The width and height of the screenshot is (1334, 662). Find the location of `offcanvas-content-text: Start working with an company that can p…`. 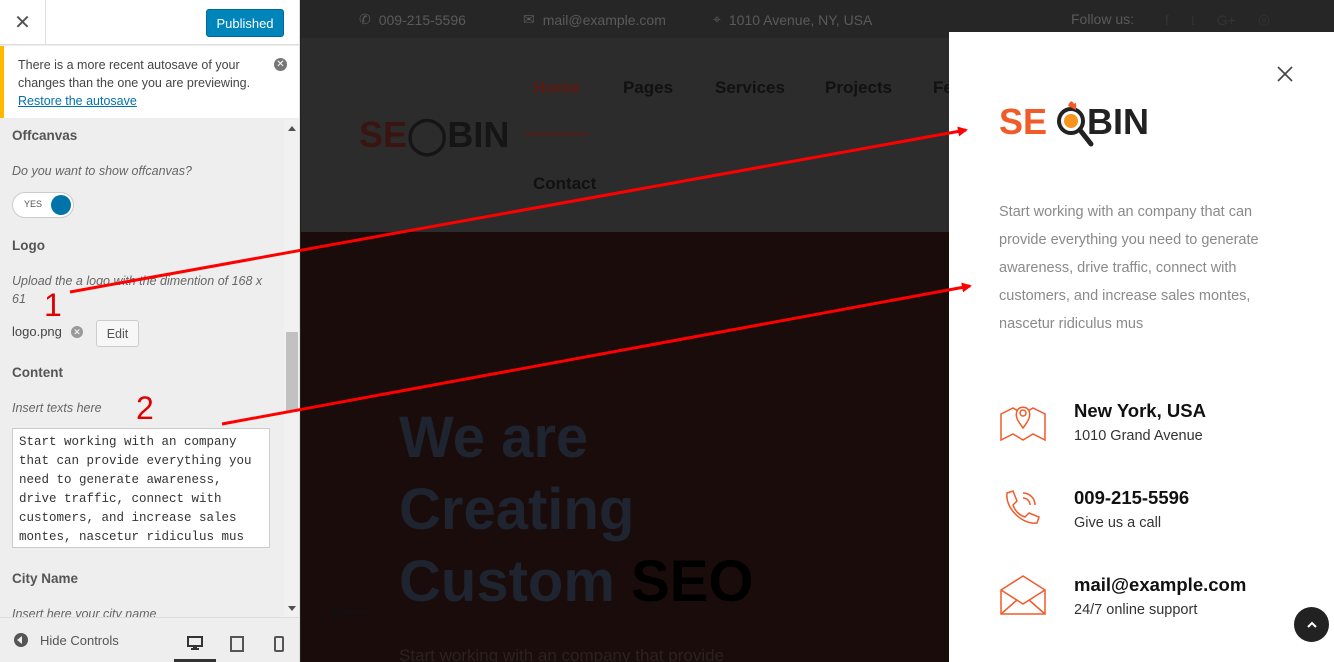

offcanvas-content-text: Start working with an company that can p… is located at coordinates (1129, 268).